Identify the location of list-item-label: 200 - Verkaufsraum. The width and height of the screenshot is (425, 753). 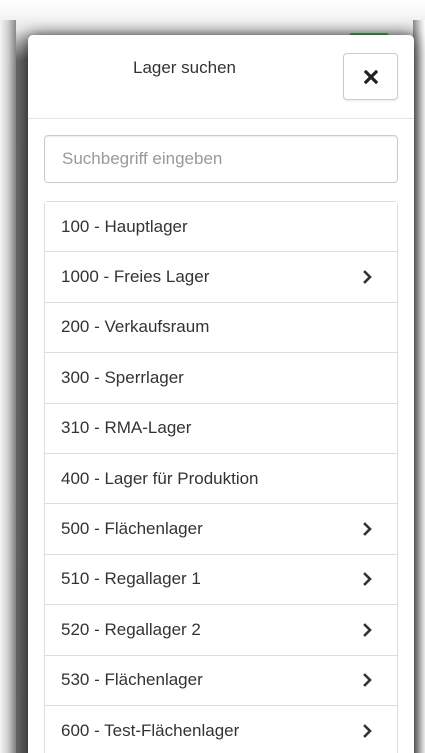
(135, 327).